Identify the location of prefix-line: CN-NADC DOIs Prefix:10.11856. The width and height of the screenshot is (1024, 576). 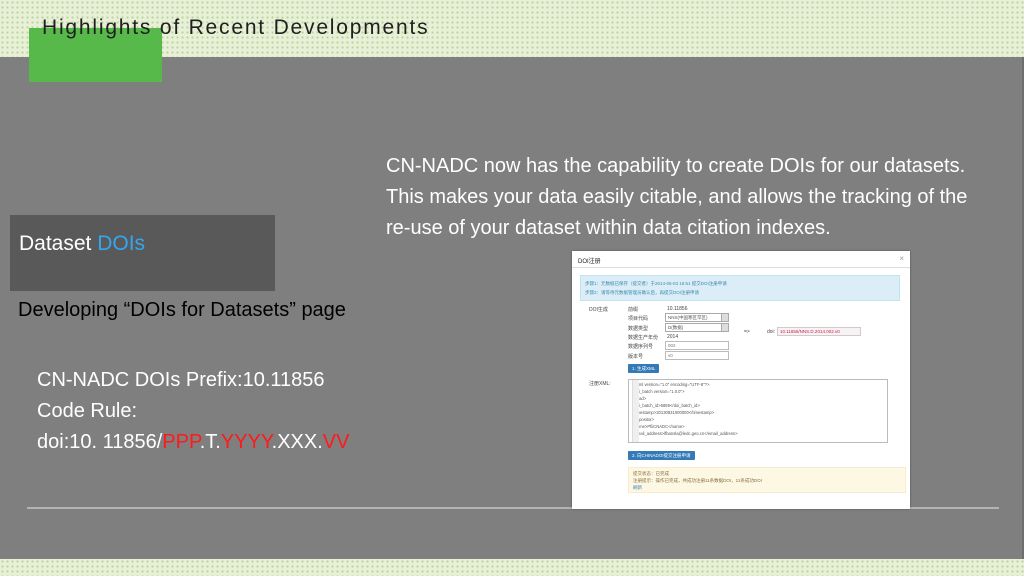
(181, 380).